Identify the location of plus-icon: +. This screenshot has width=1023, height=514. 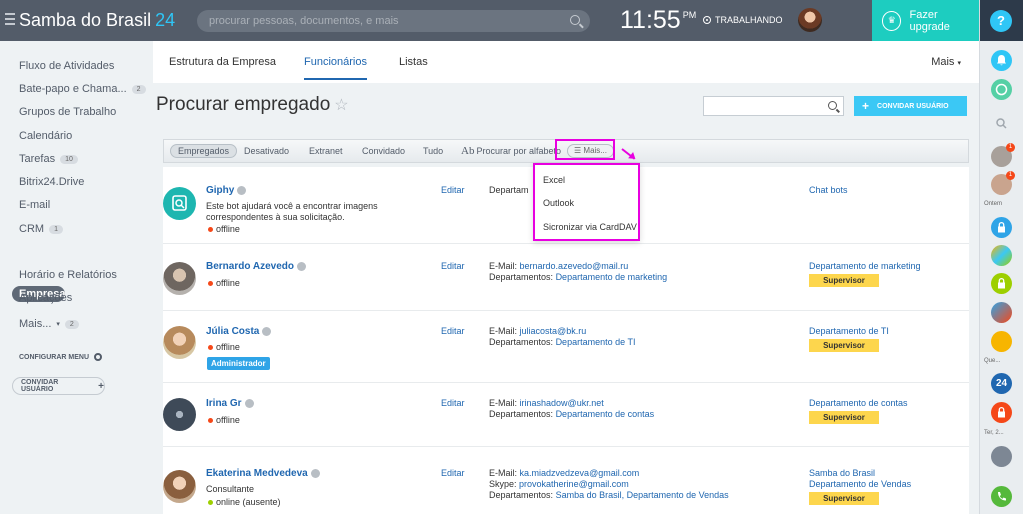
(866, 106).